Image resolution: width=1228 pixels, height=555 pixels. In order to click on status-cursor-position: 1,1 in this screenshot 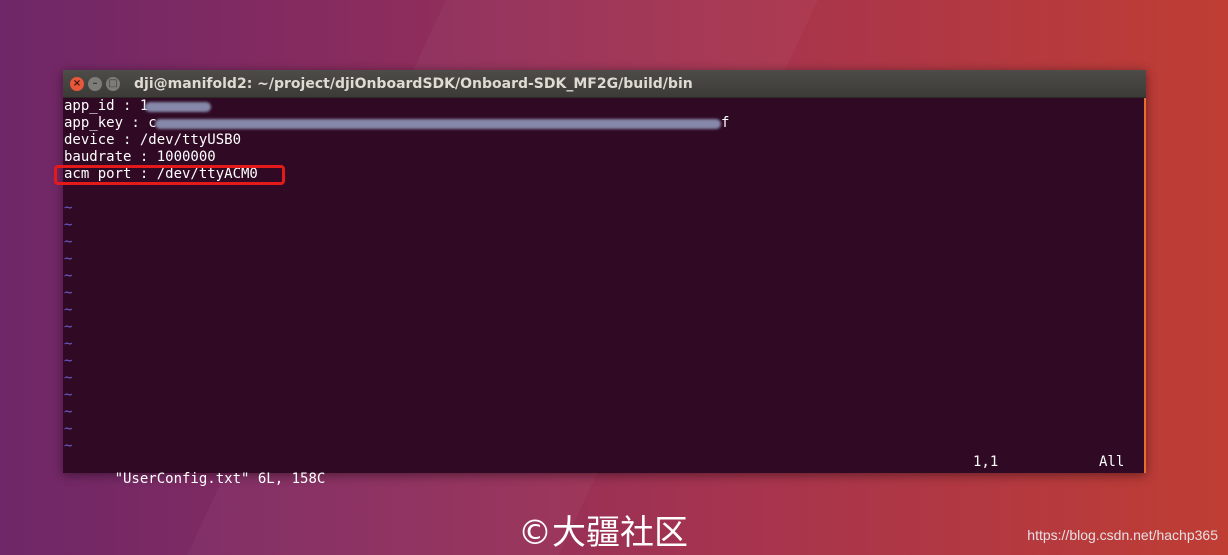, I will do `click(986, 462)`.